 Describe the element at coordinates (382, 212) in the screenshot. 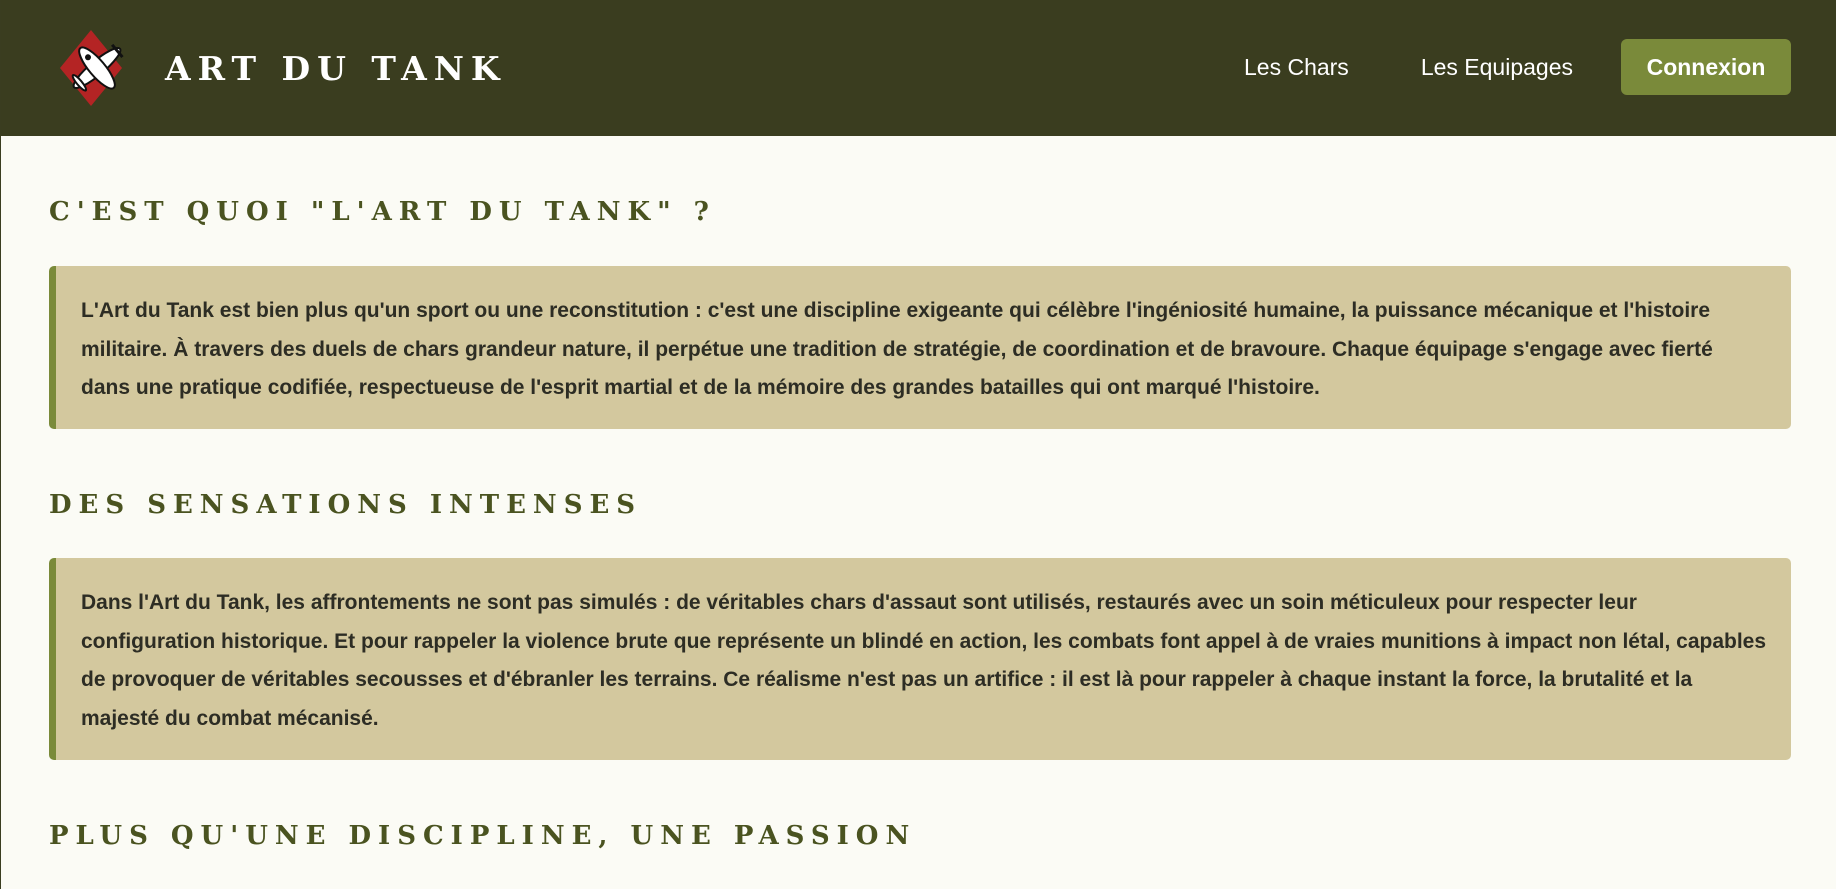

I see `section-title-what-is: C'est quoi "L'Art du Tank" ?` at that location.